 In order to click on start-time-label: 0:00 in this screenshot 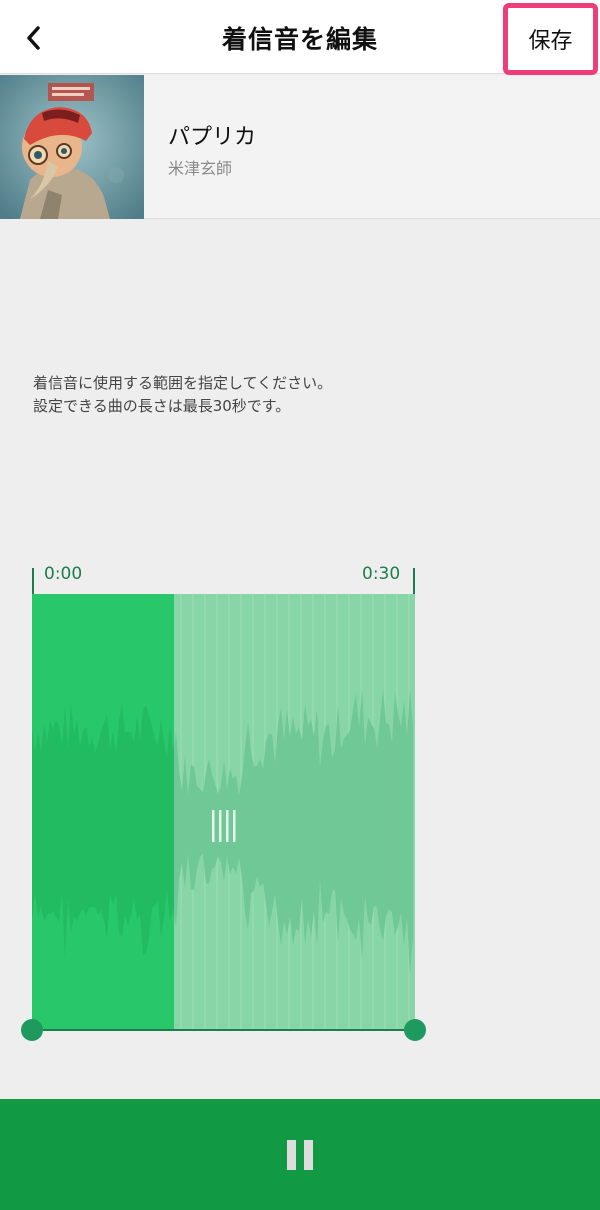, I will do `click(63, 574)`.